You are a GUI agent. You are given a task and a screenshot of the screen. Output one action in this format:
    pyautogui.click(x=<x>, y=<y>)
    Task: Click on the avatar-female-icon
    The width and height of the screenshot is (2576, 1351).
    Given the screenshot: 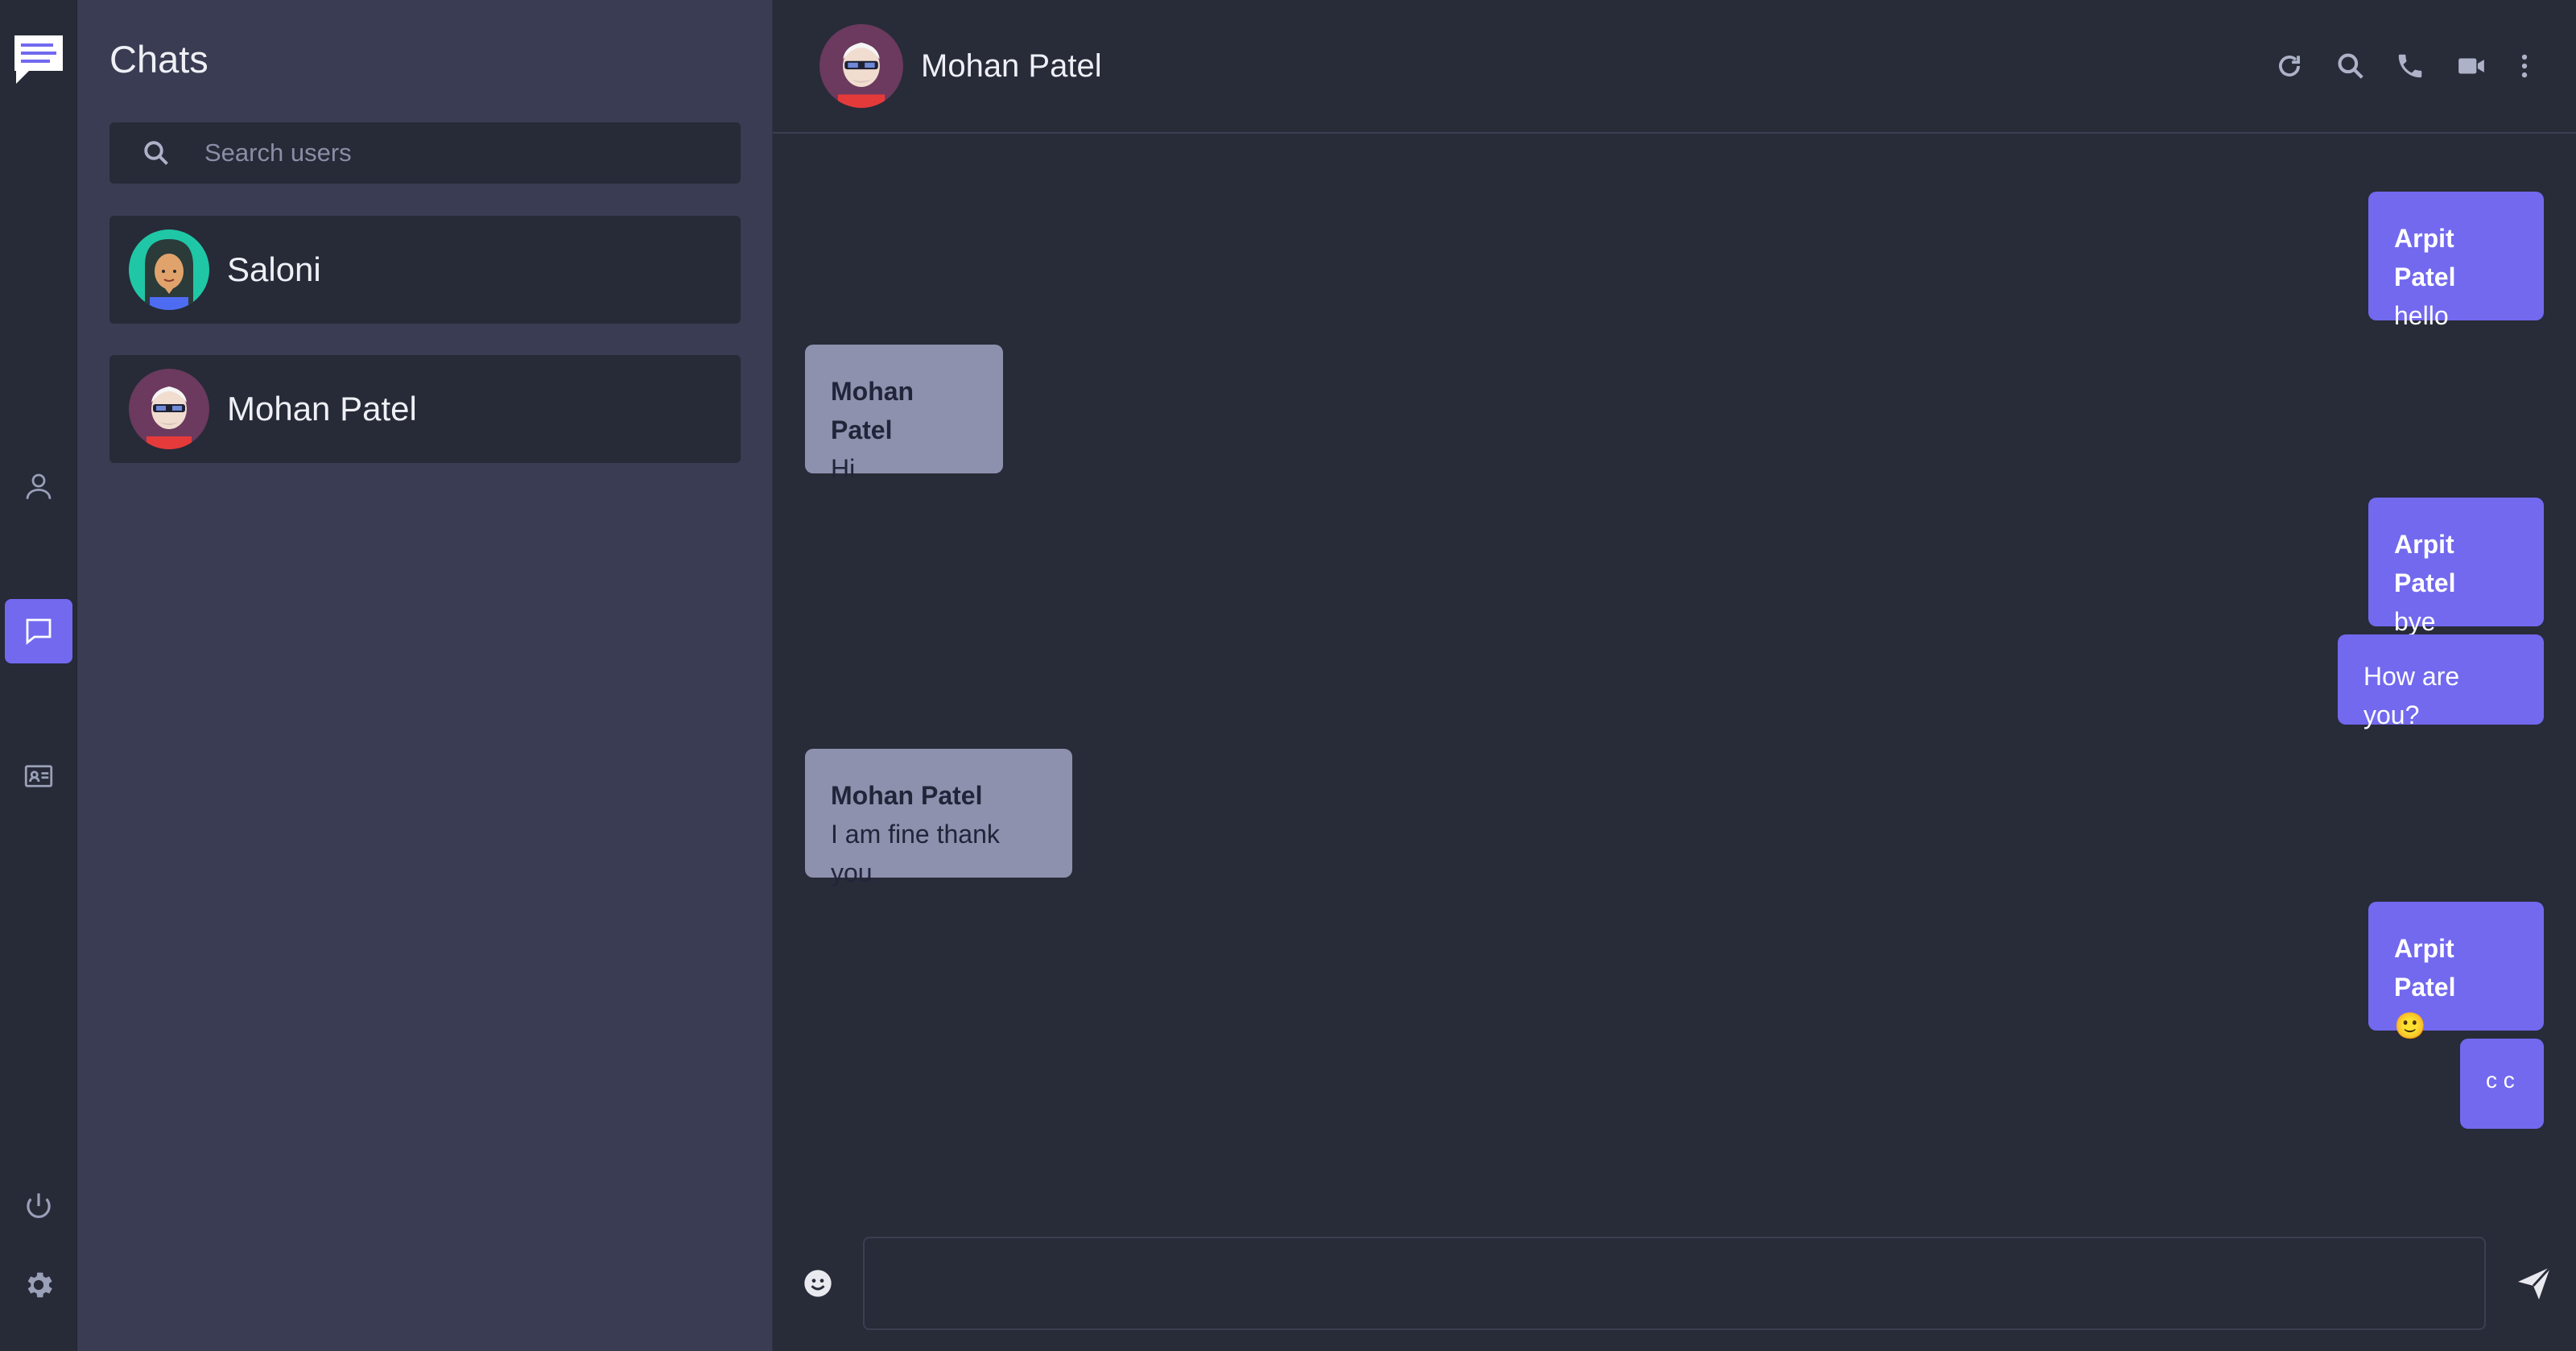 What is the action you would take?
    pyautogui.click(x=169, y=269)
    